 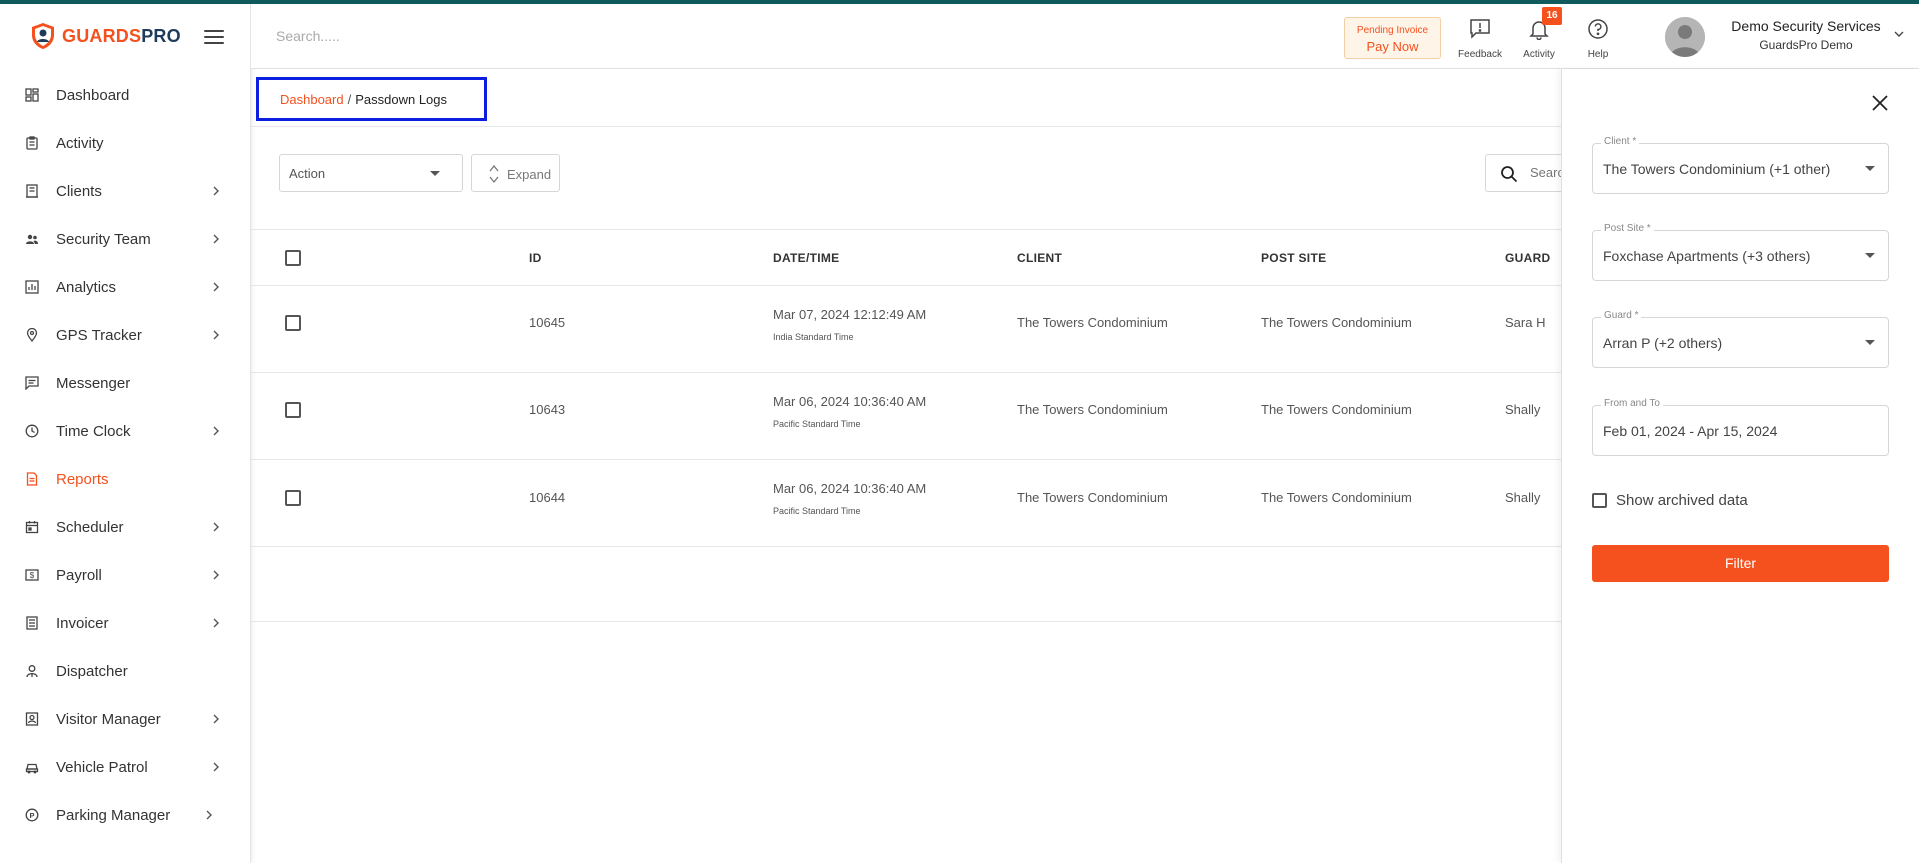 I want to click on menu-toggle-icon, so click(x=214, y=37).